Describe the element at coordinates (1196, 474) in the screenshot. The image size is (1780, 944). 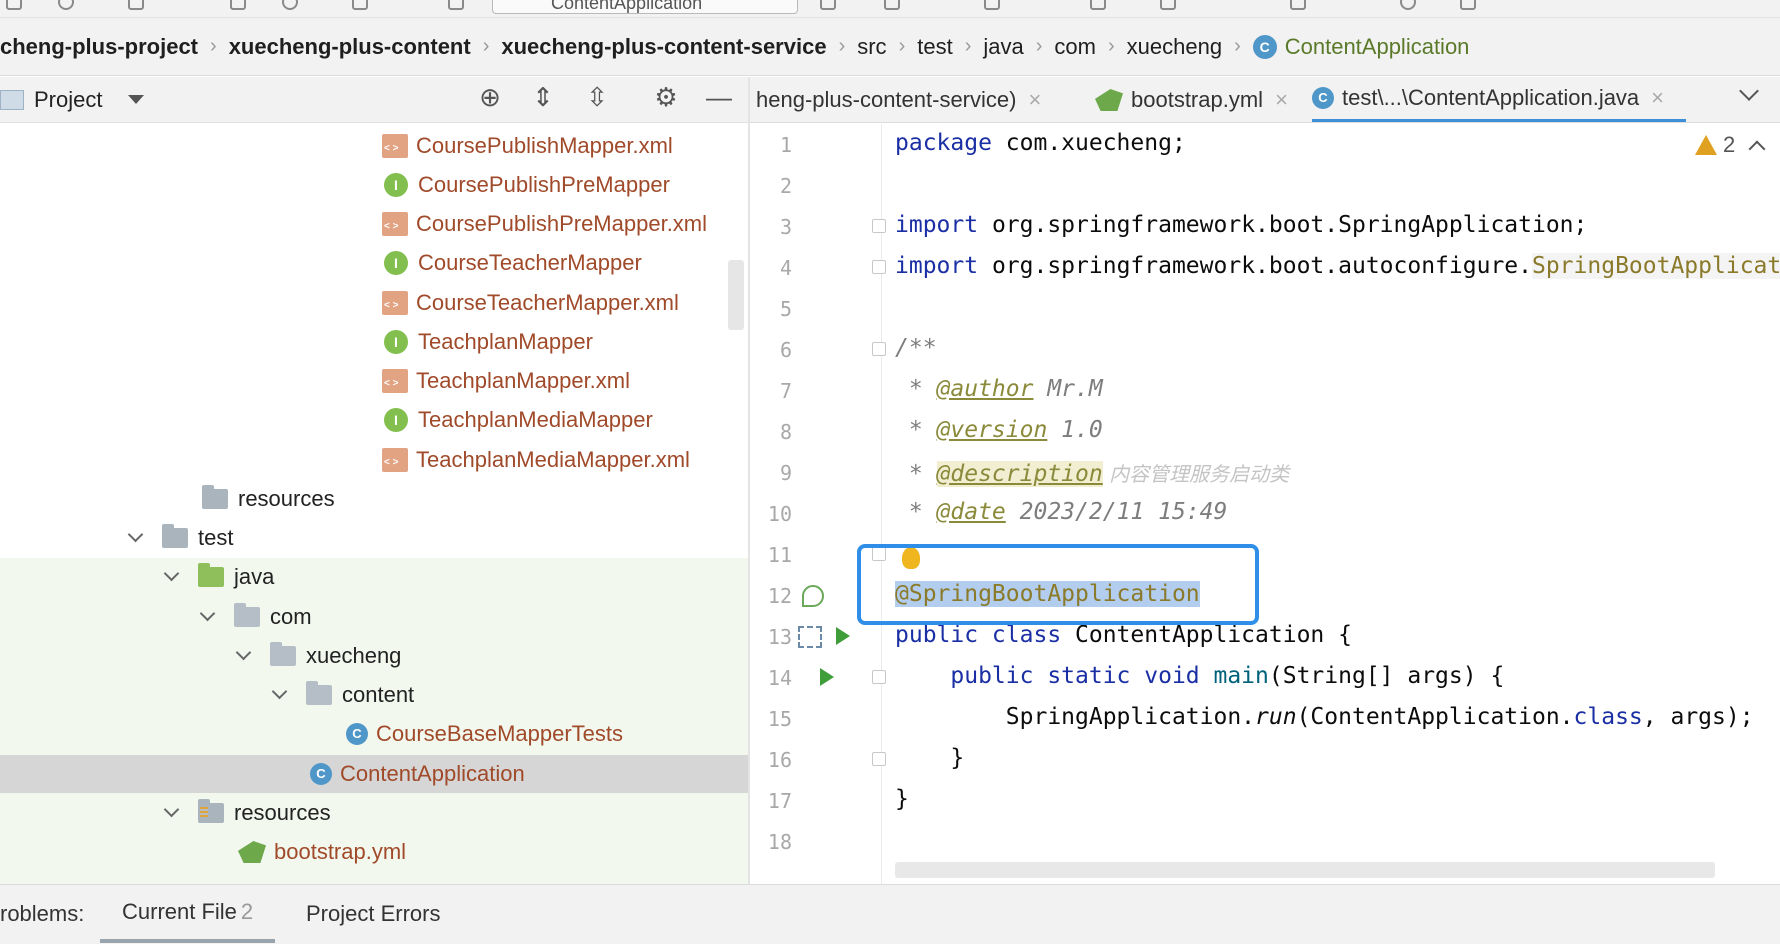
I see `code-token: 内容管理服务启动类` at that location.